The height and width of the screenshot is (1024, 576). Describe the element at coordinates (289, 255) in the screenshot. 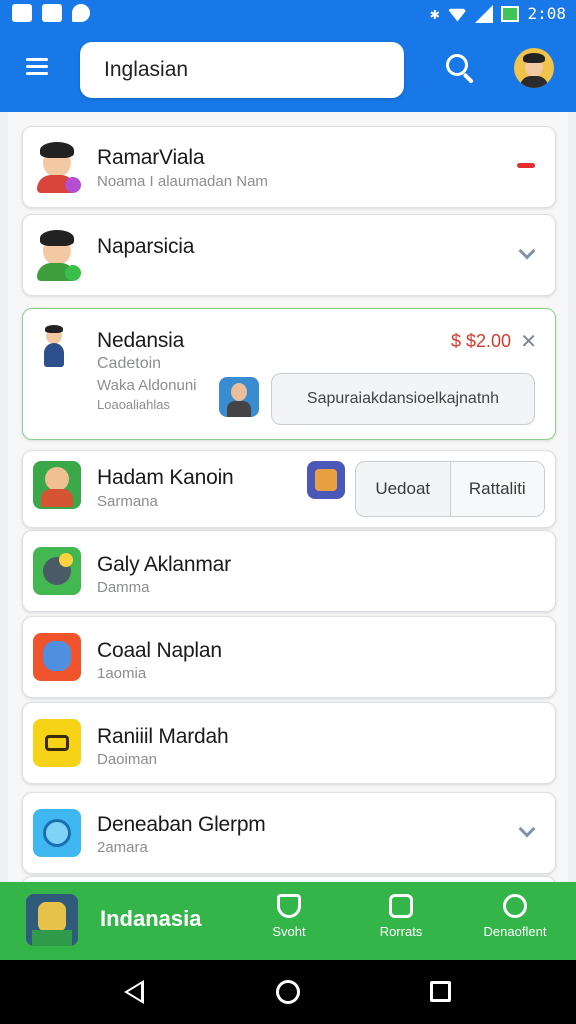

I see `list-item: Naparsicia` at that location.